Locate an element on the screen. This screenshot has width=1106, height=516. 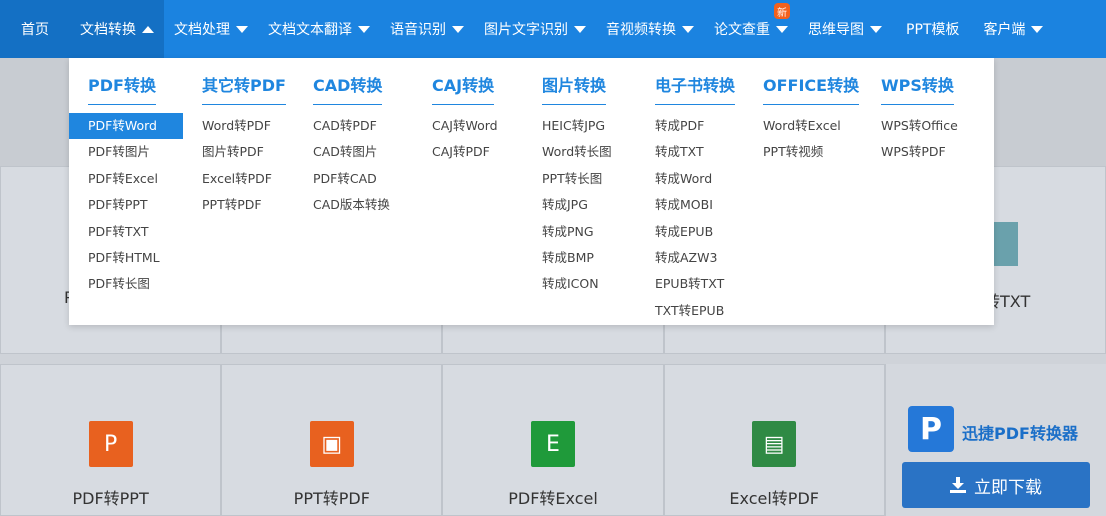
menu-item: 转成TXT is located at coordinates (695, 152).